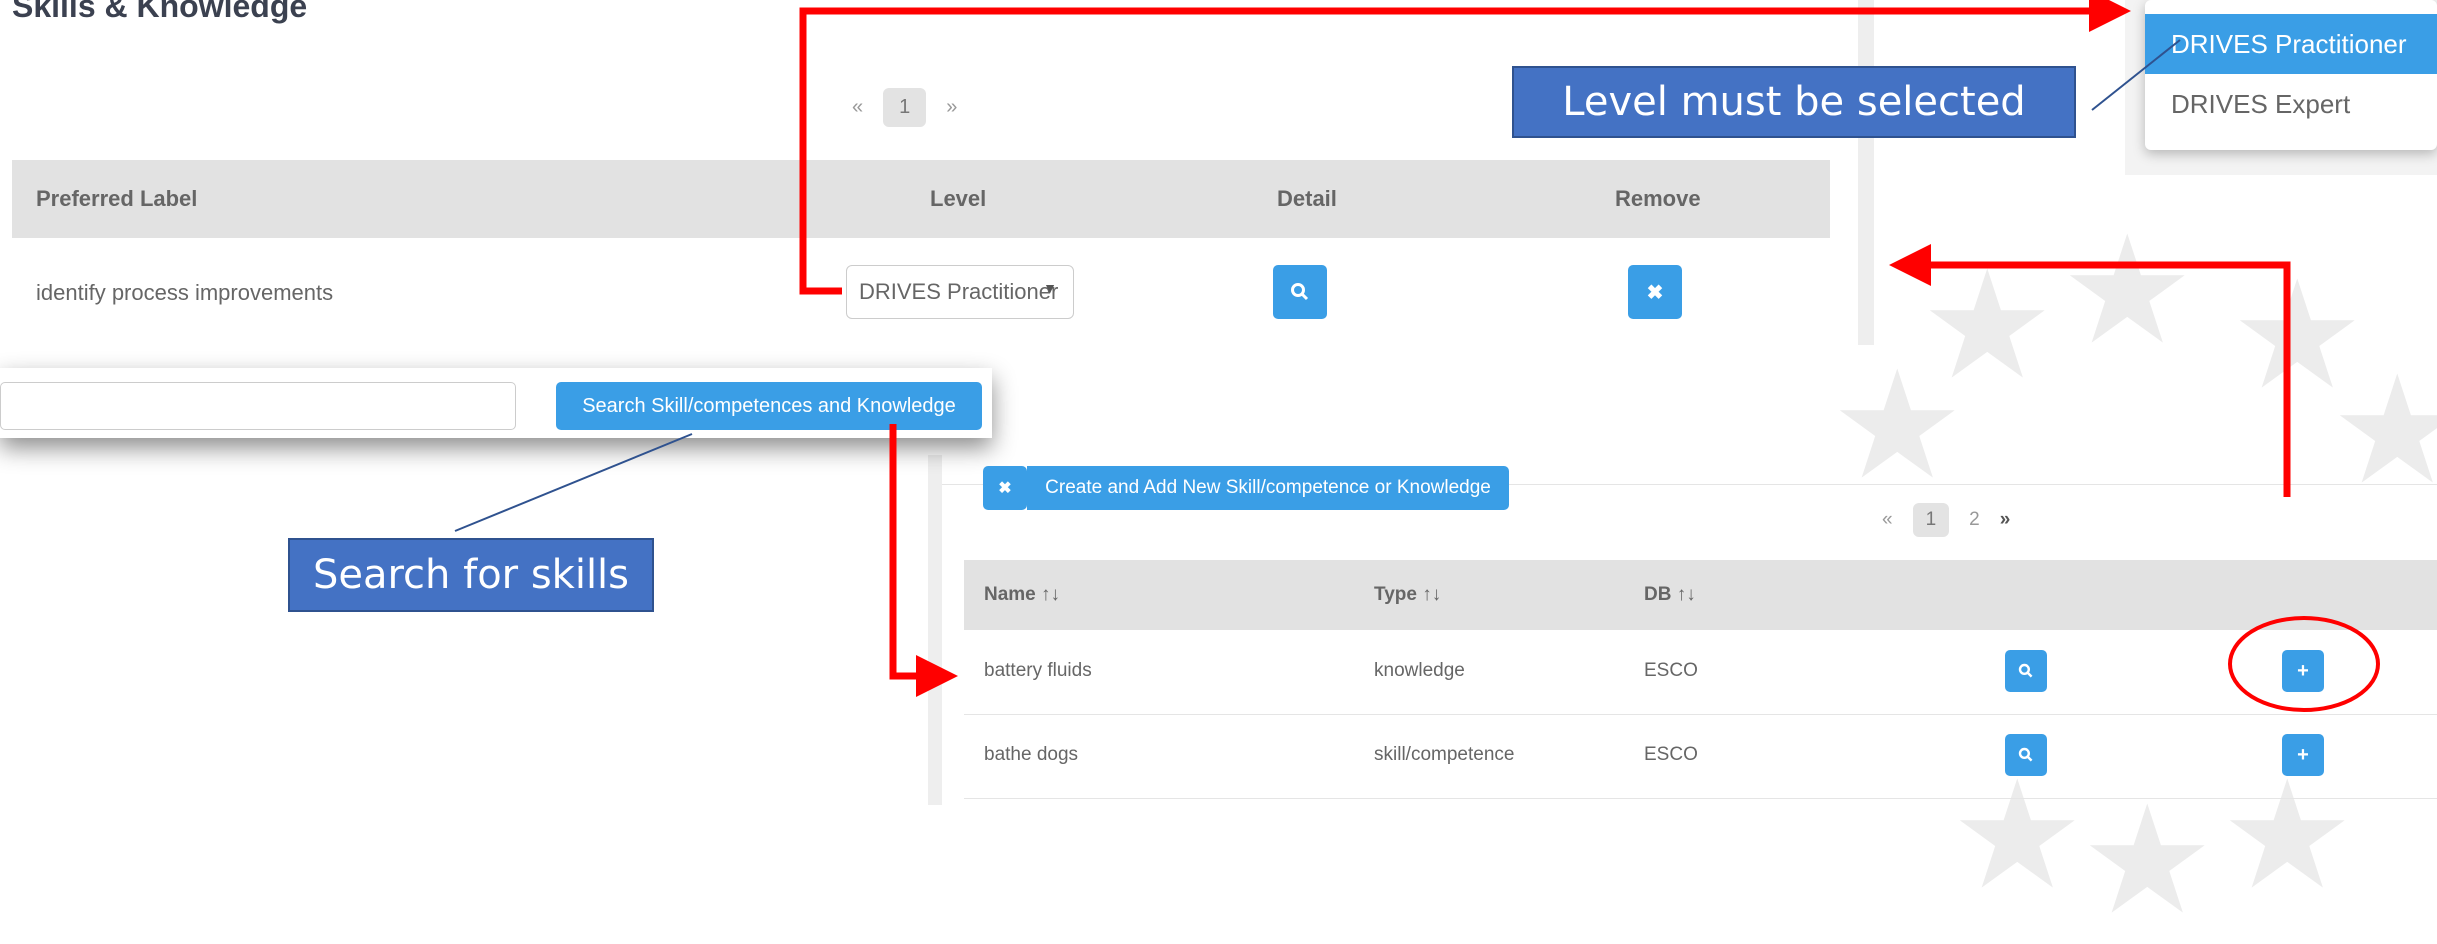 The height and width of the screenshot is (944, 2437). Describe the element at coordinates (2304, 664) in the screenshot. I see `highlight-circle` at that location.